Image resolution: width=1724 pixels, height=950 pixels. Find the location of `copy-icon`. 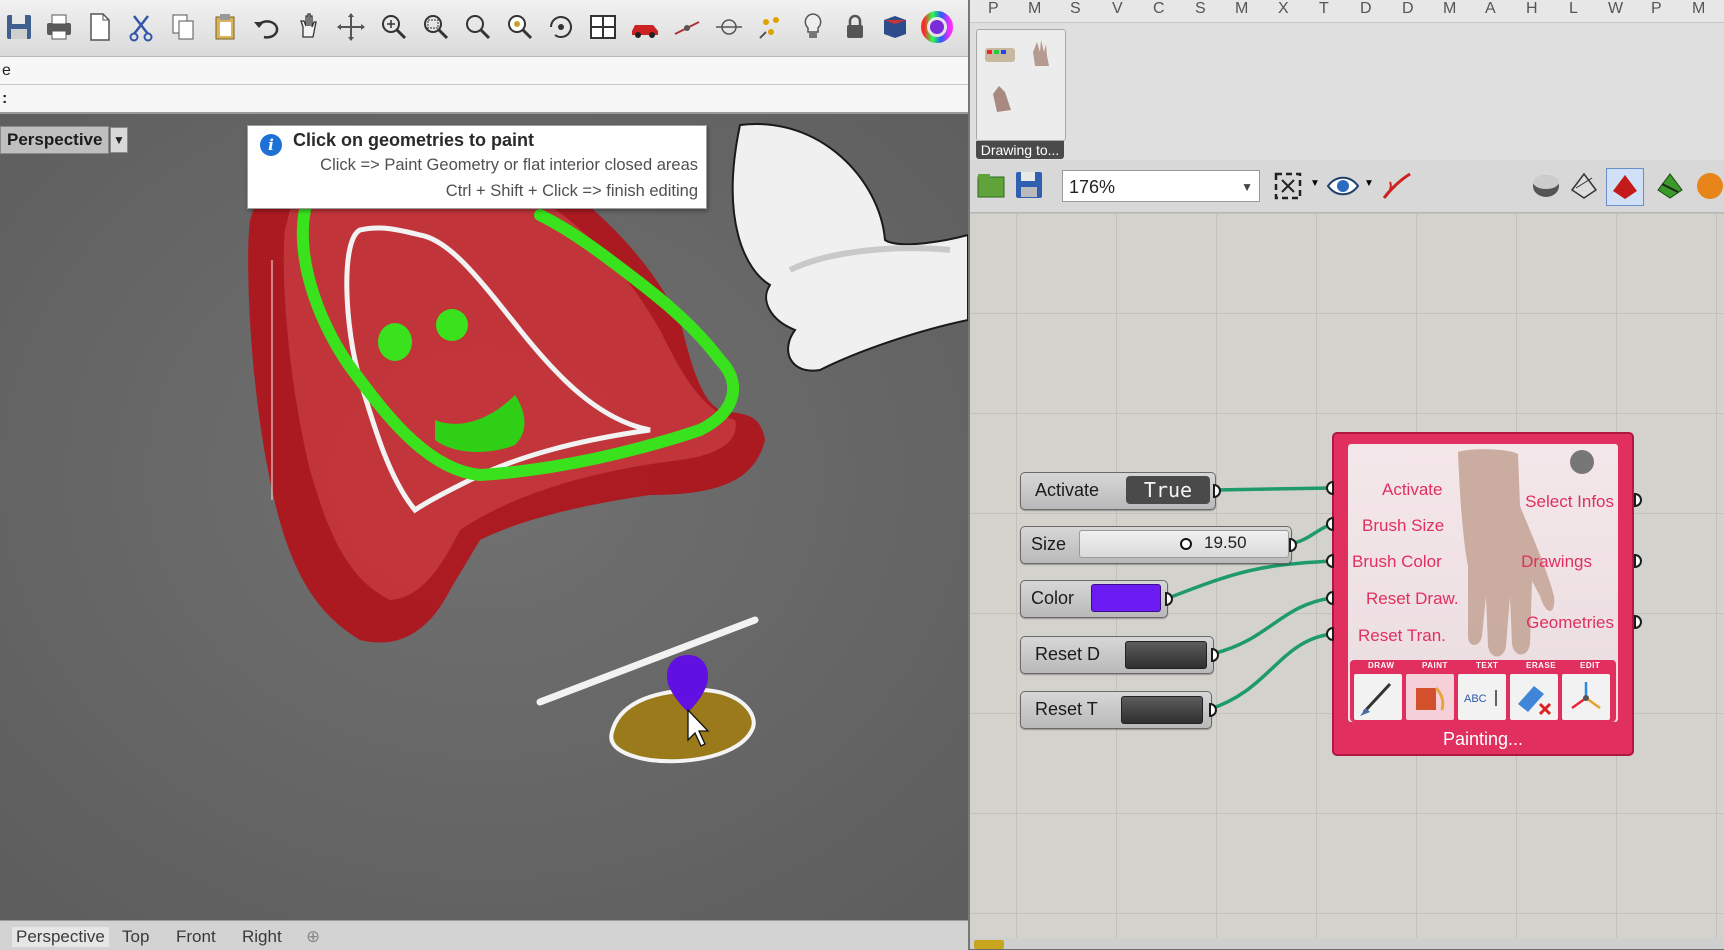

copy-icon is located at coordinates (183, 27).